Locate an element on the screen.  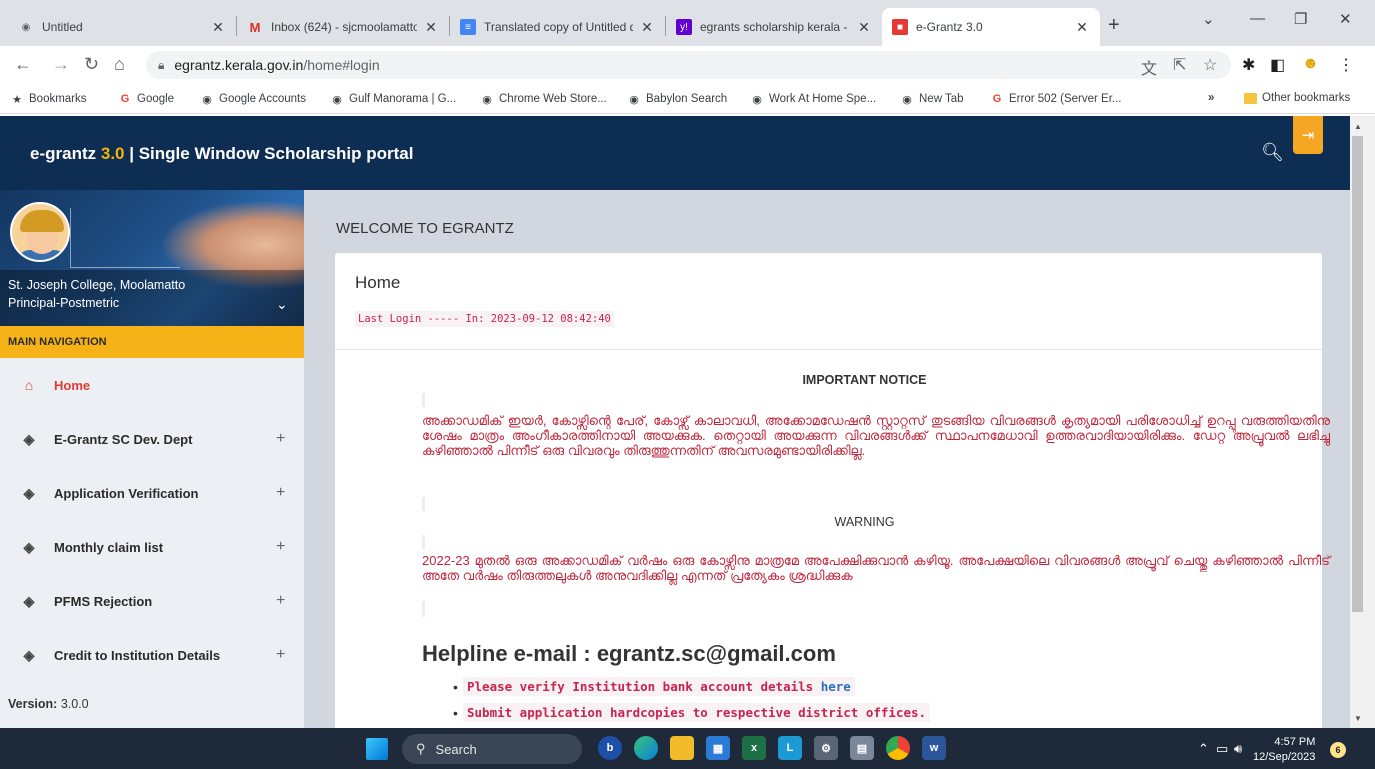
tab-search-icon: ⌄ is located at coordinates (1208, 19).